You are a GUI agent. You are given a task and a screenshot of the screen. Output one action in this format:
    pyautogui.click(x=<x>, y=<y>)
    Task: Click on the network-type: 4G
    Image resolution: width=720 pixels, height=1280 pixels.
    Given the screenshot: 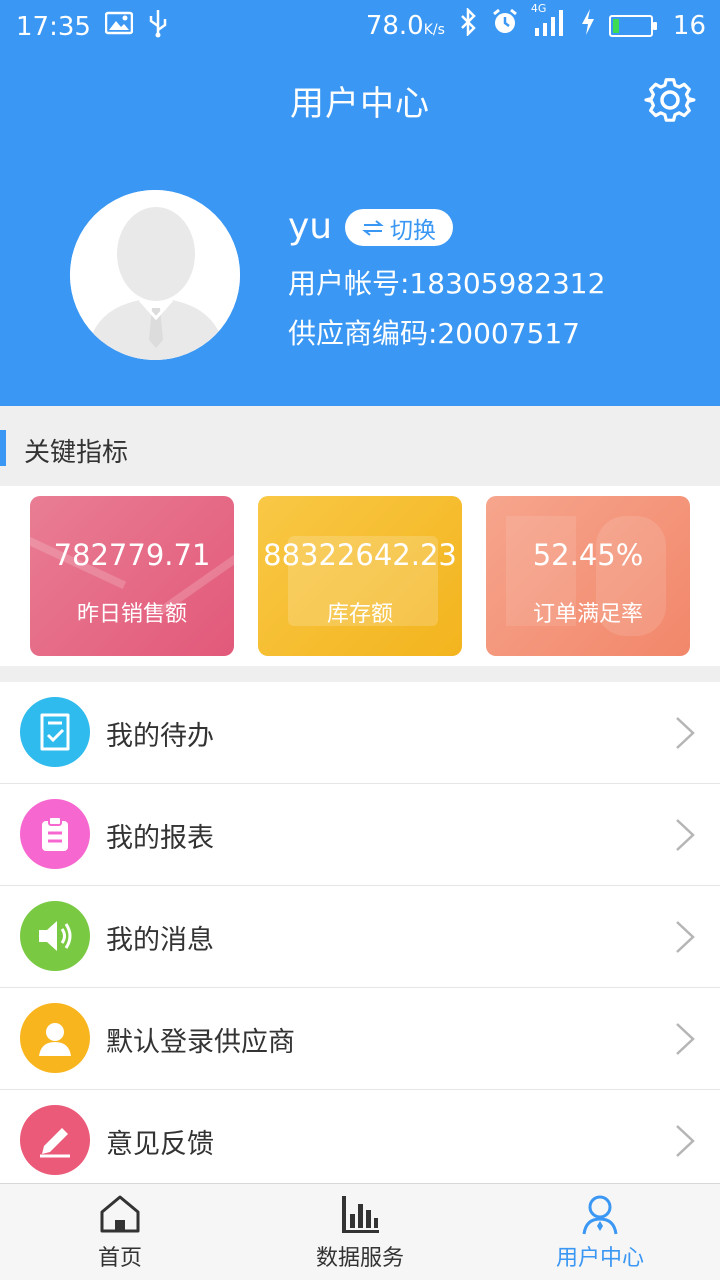 What is the action you would take?
    pyautogui.click(x=538, y=8)
    